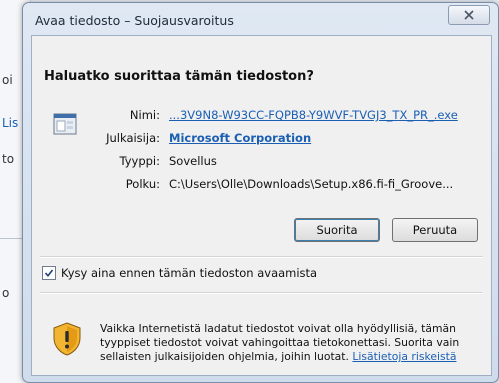  I want to click on checkmark-icon, so click(49, 273).